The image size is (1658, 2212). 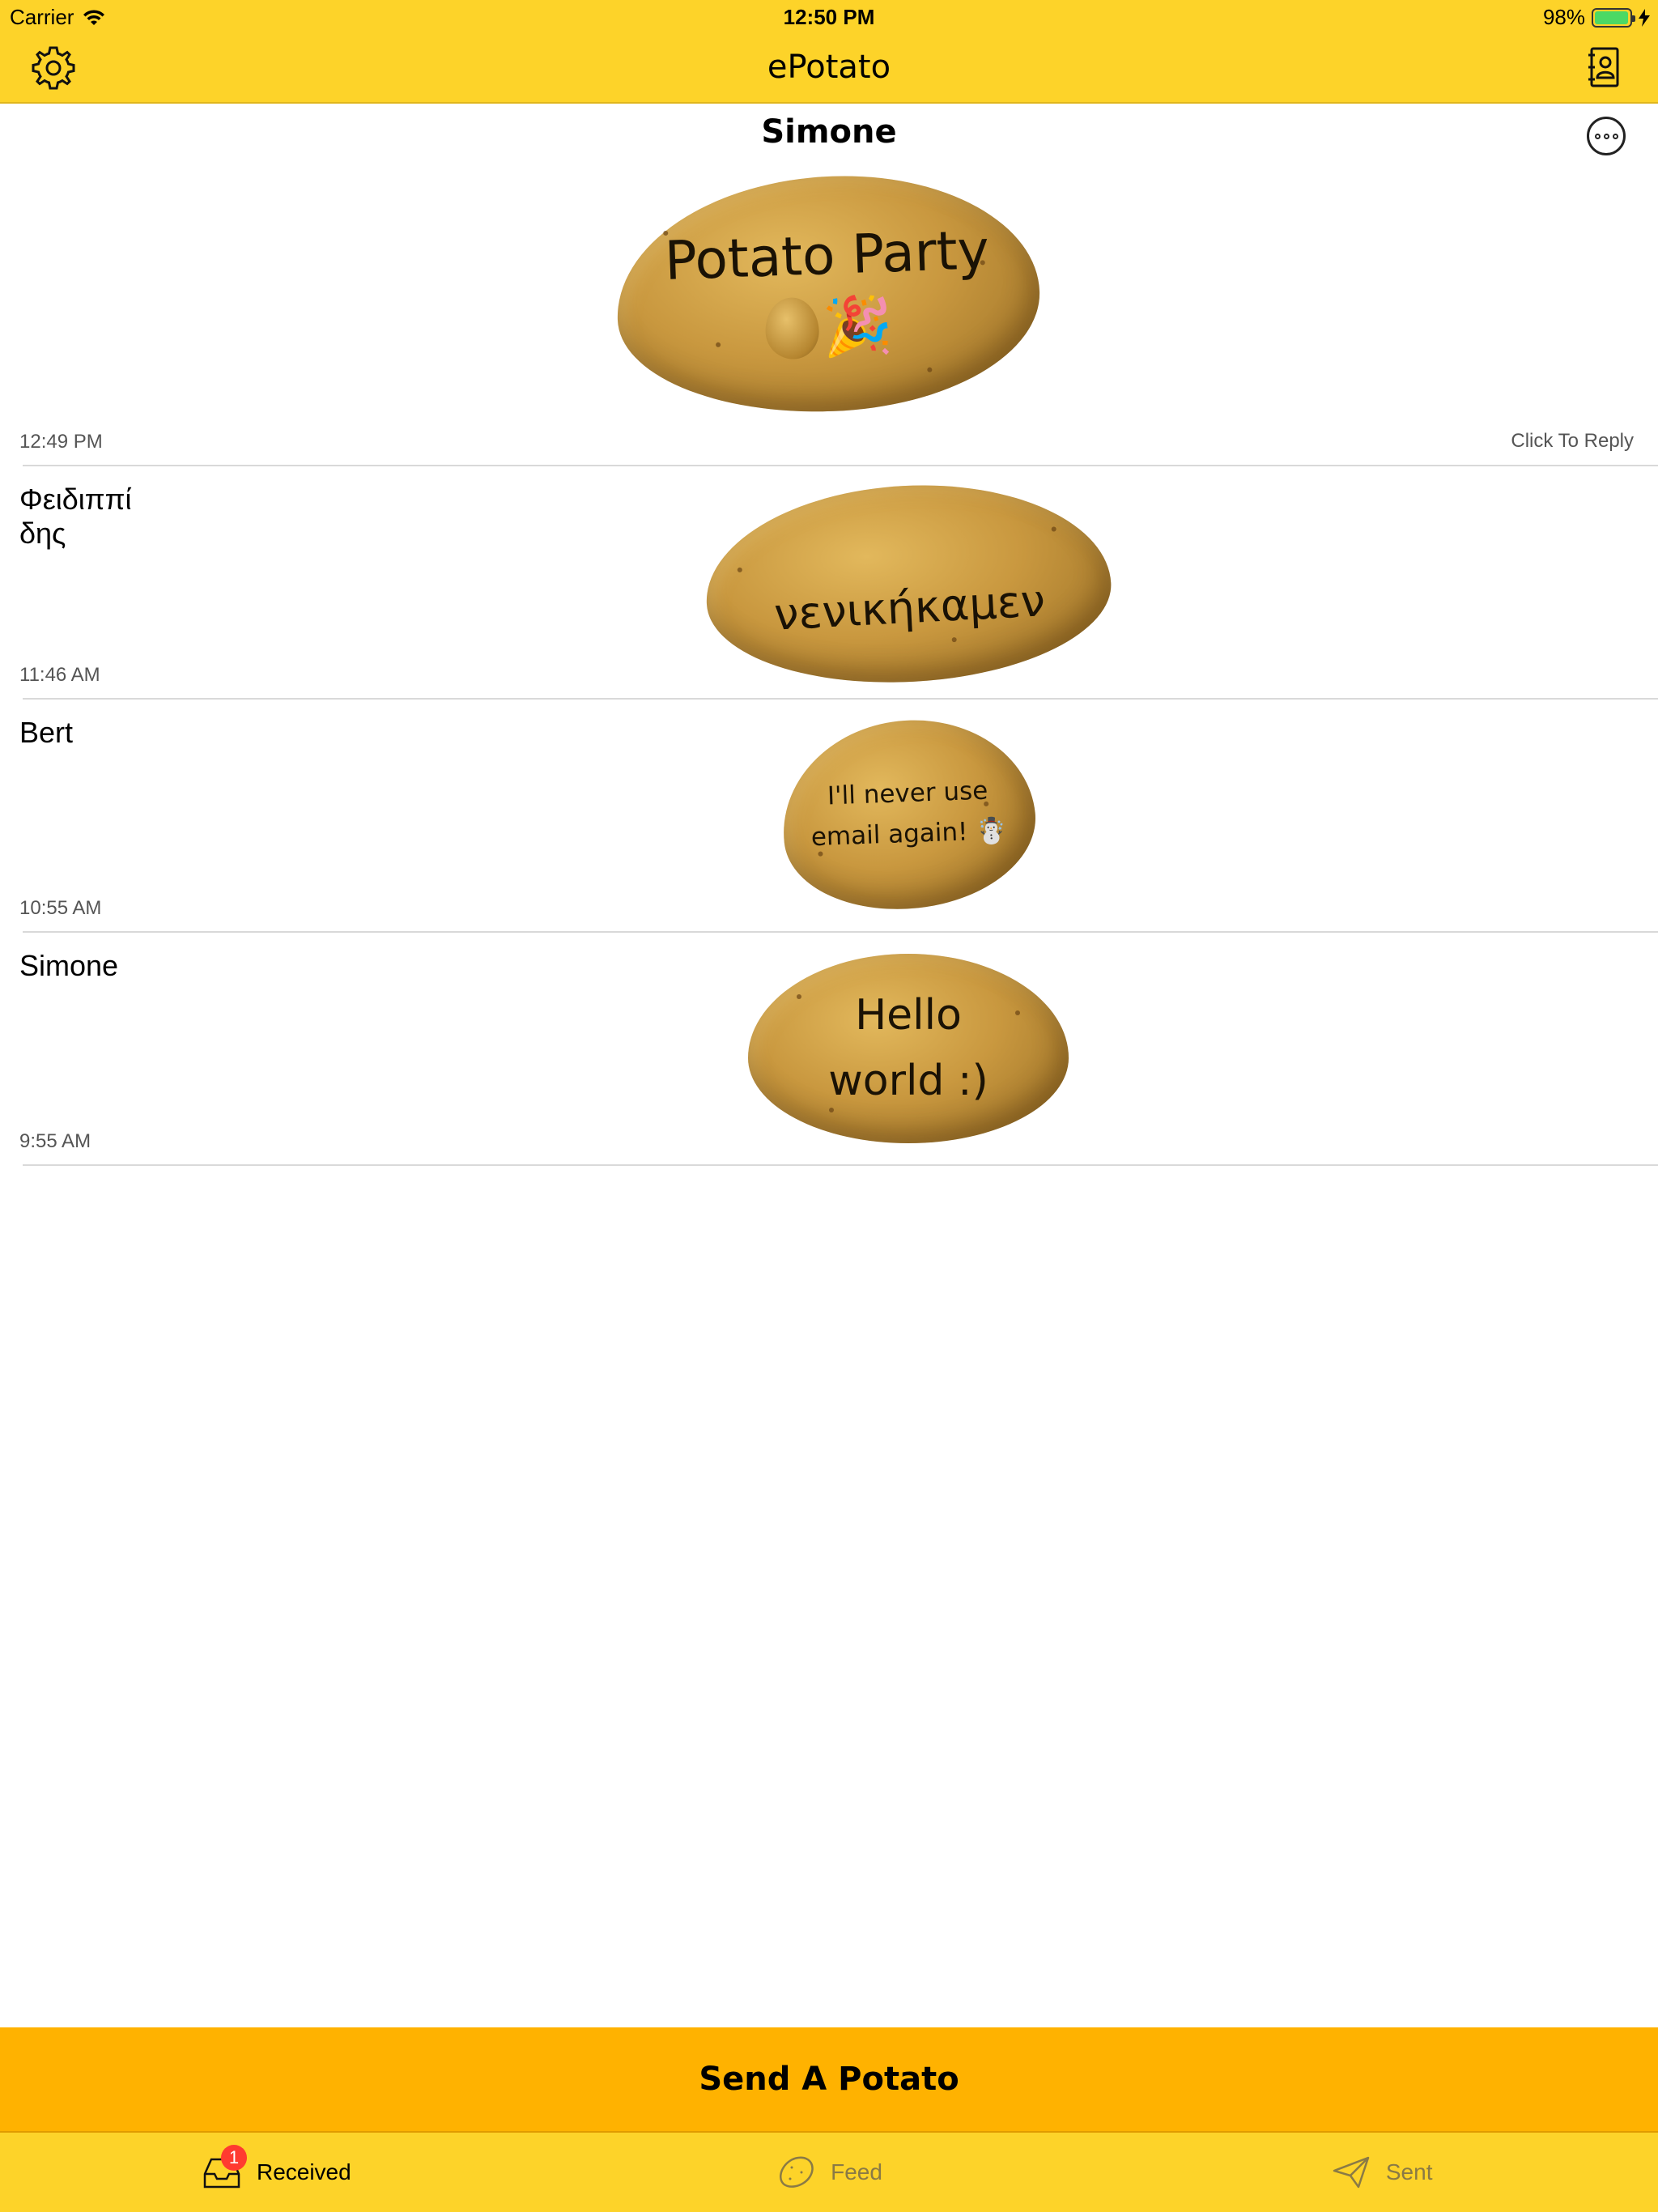 I want to click on message-potato-text: Hello world :), so click(x=908, y=1048).